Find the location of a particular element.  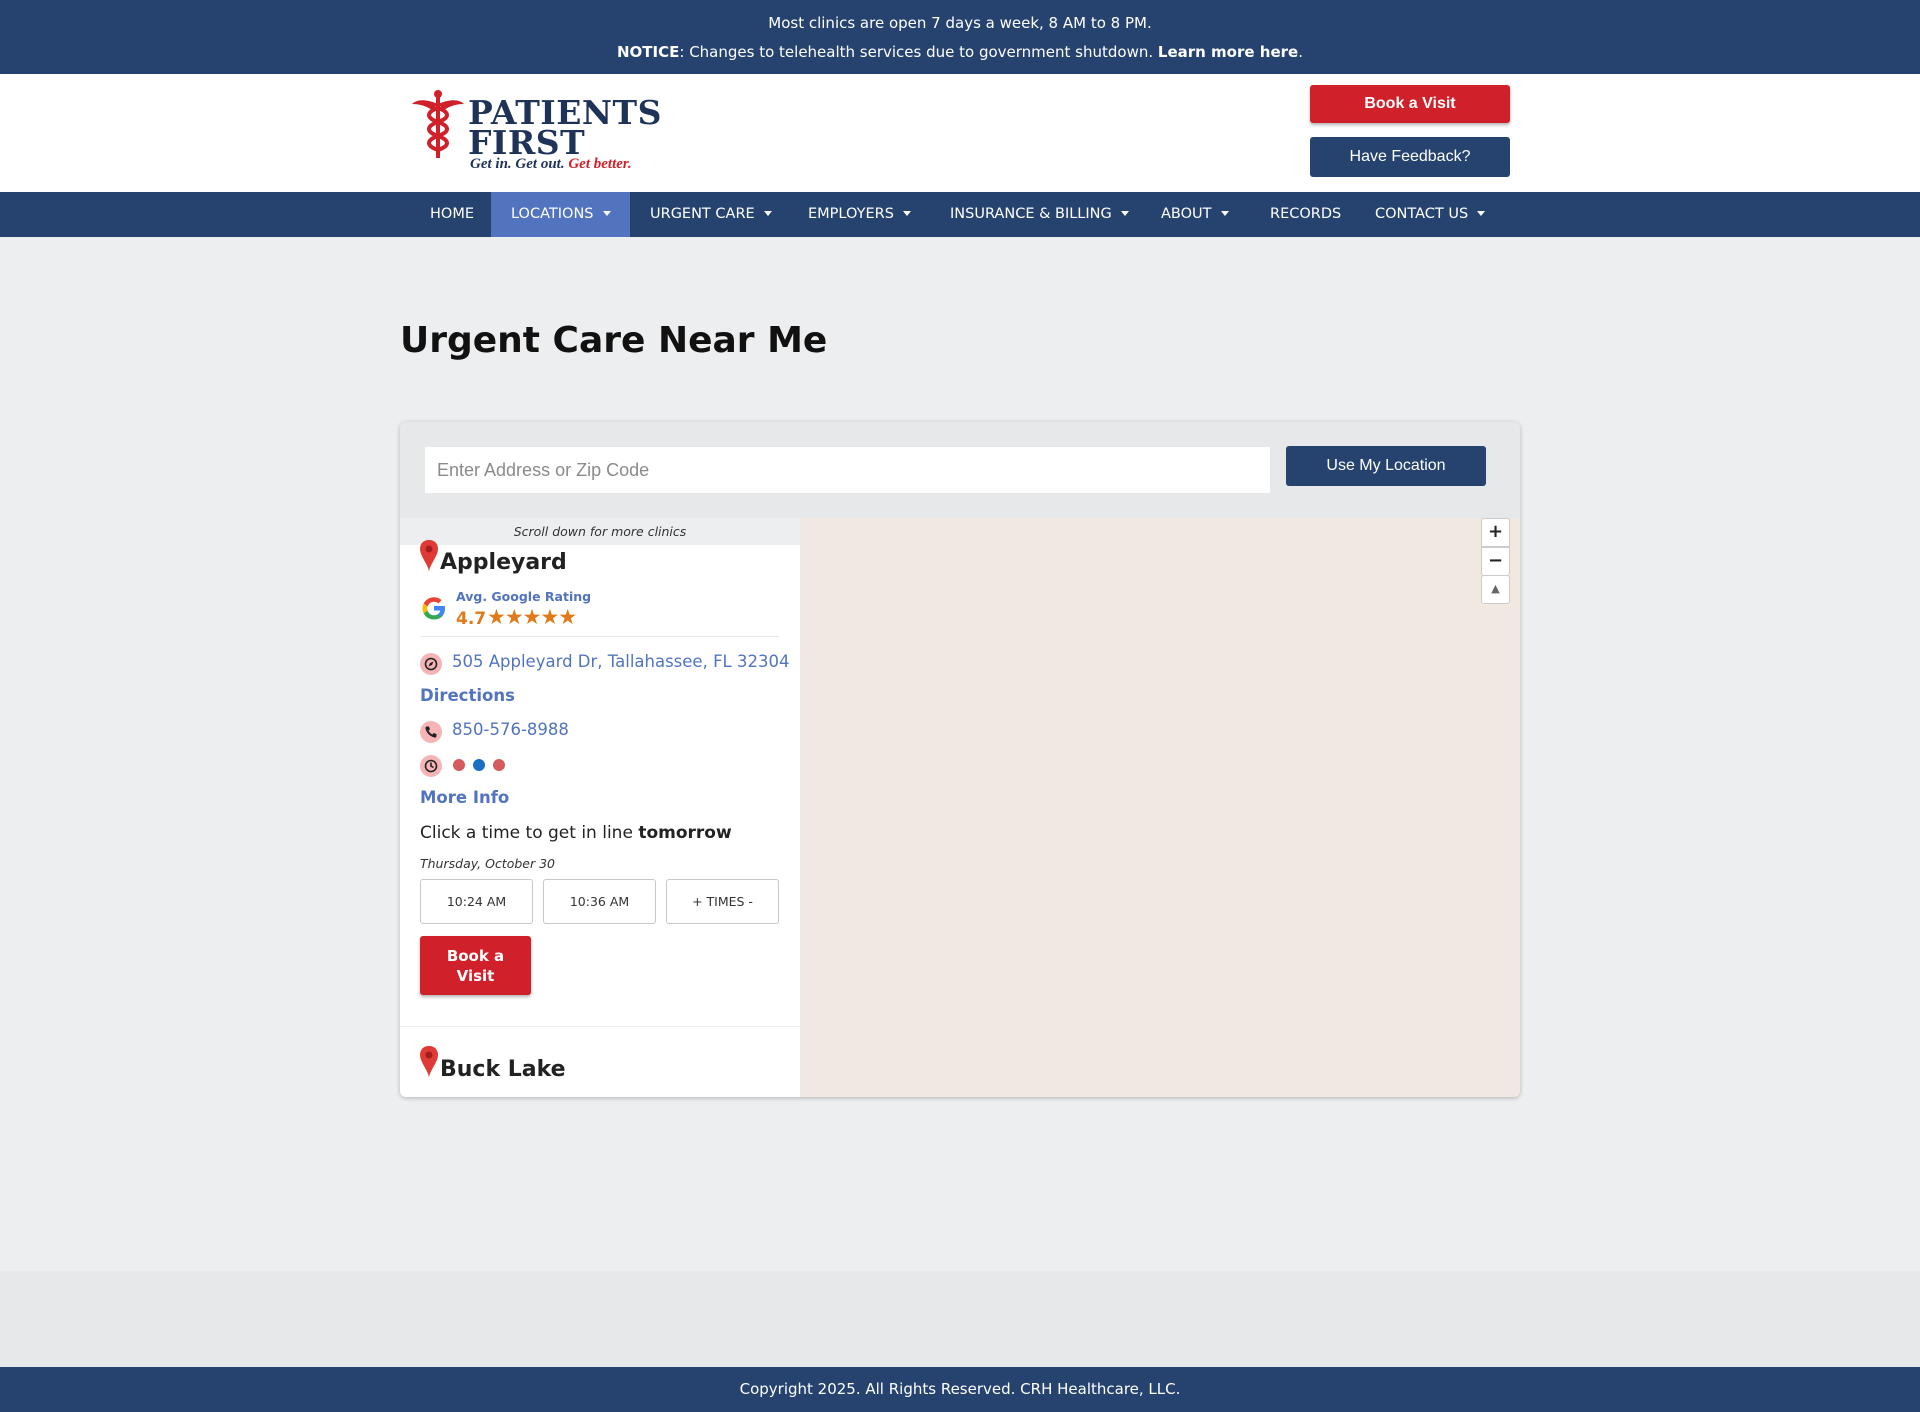

nav-label: LOCATIONS is located at coordinates (552, 214).